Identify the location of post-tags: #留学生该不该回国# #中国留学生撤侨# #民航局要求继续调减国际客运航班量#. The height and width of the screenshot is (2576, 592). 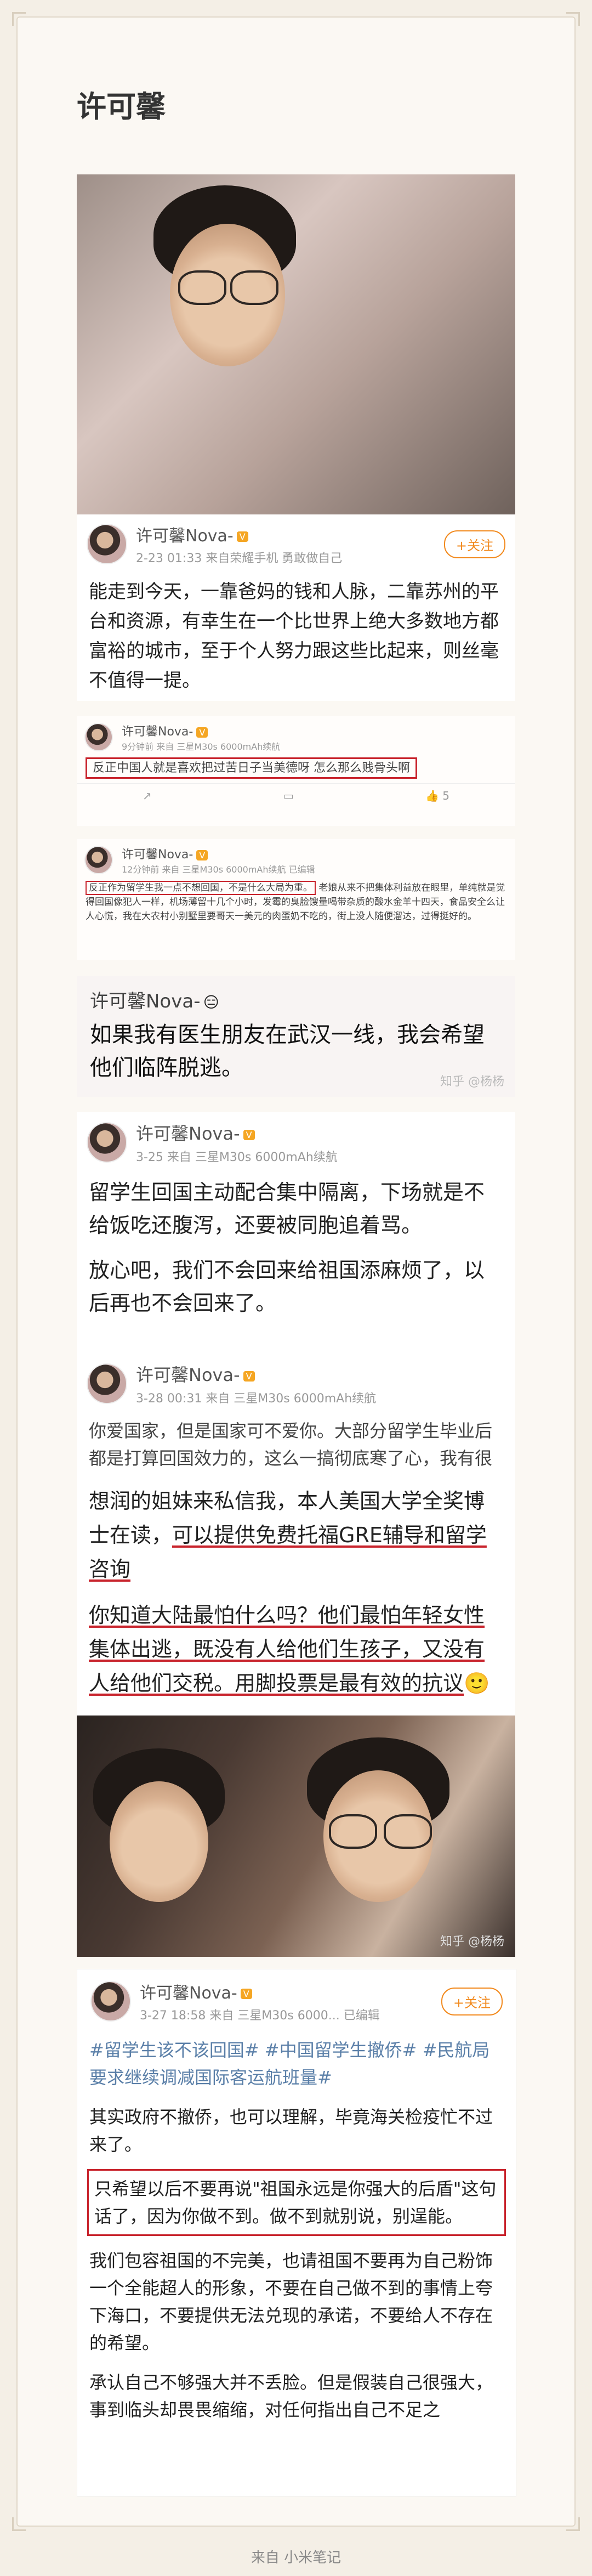
(296, 2066).